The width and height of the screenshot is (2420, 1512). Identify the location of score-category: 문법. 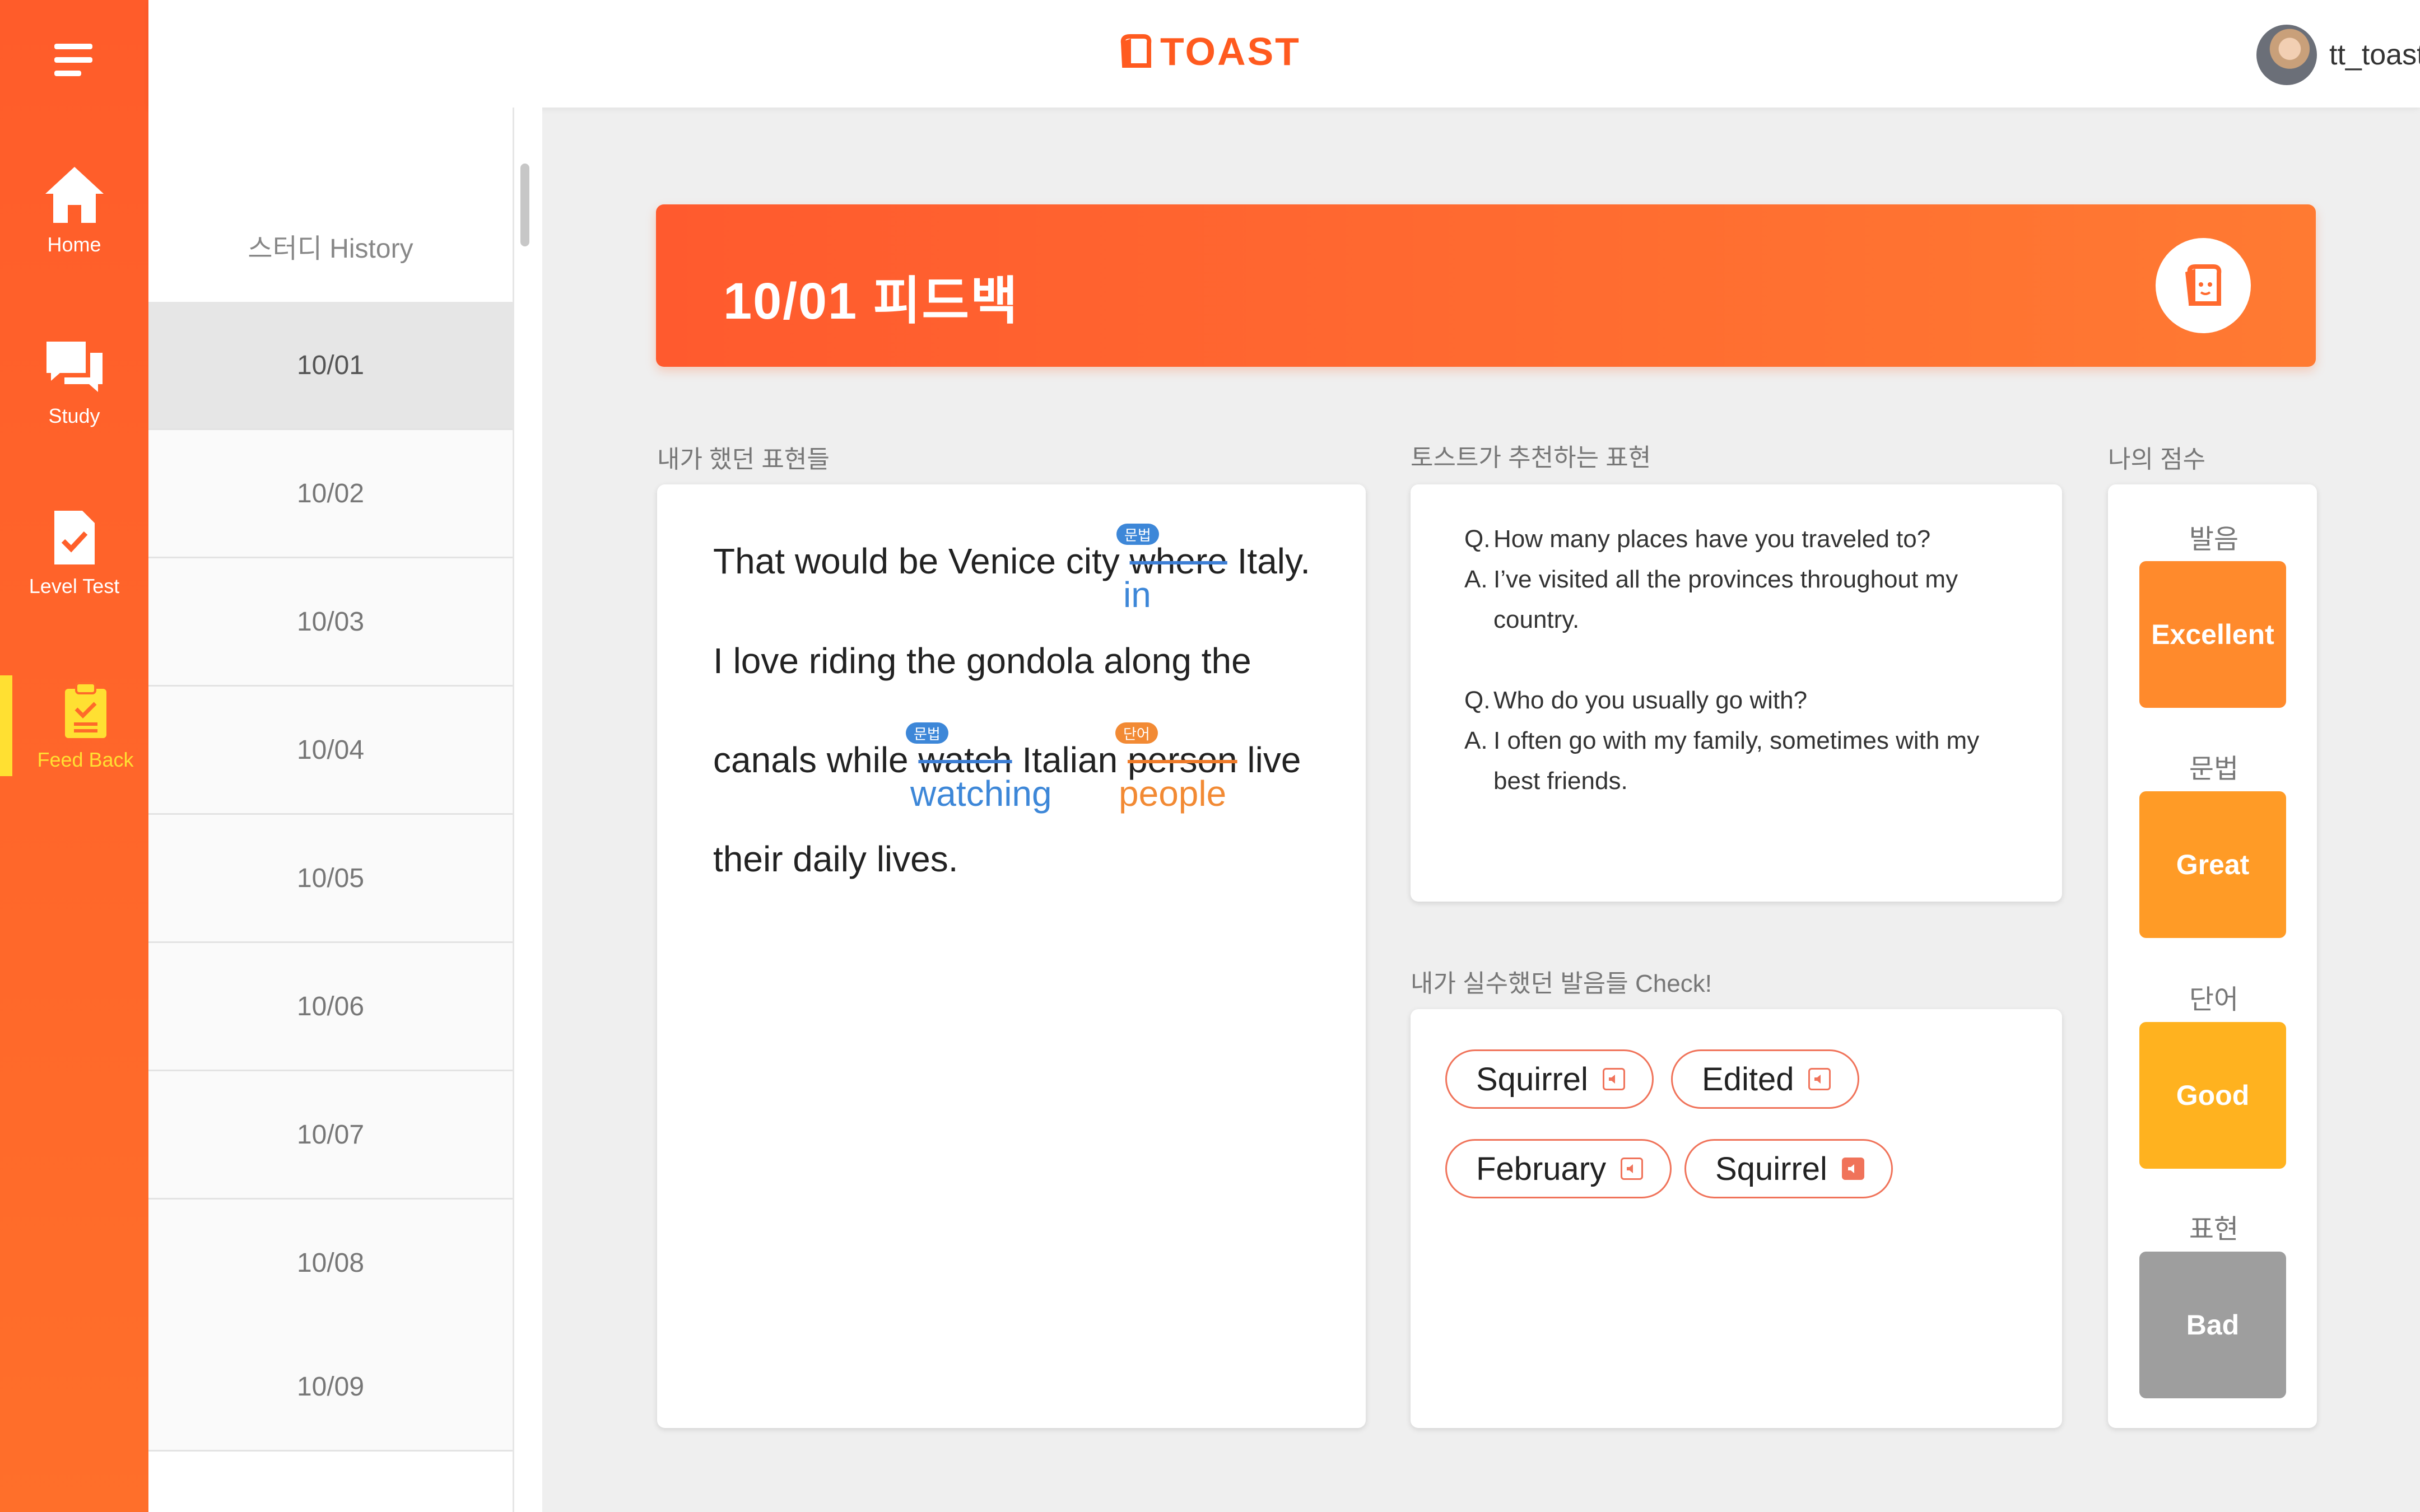
(2214, 769).